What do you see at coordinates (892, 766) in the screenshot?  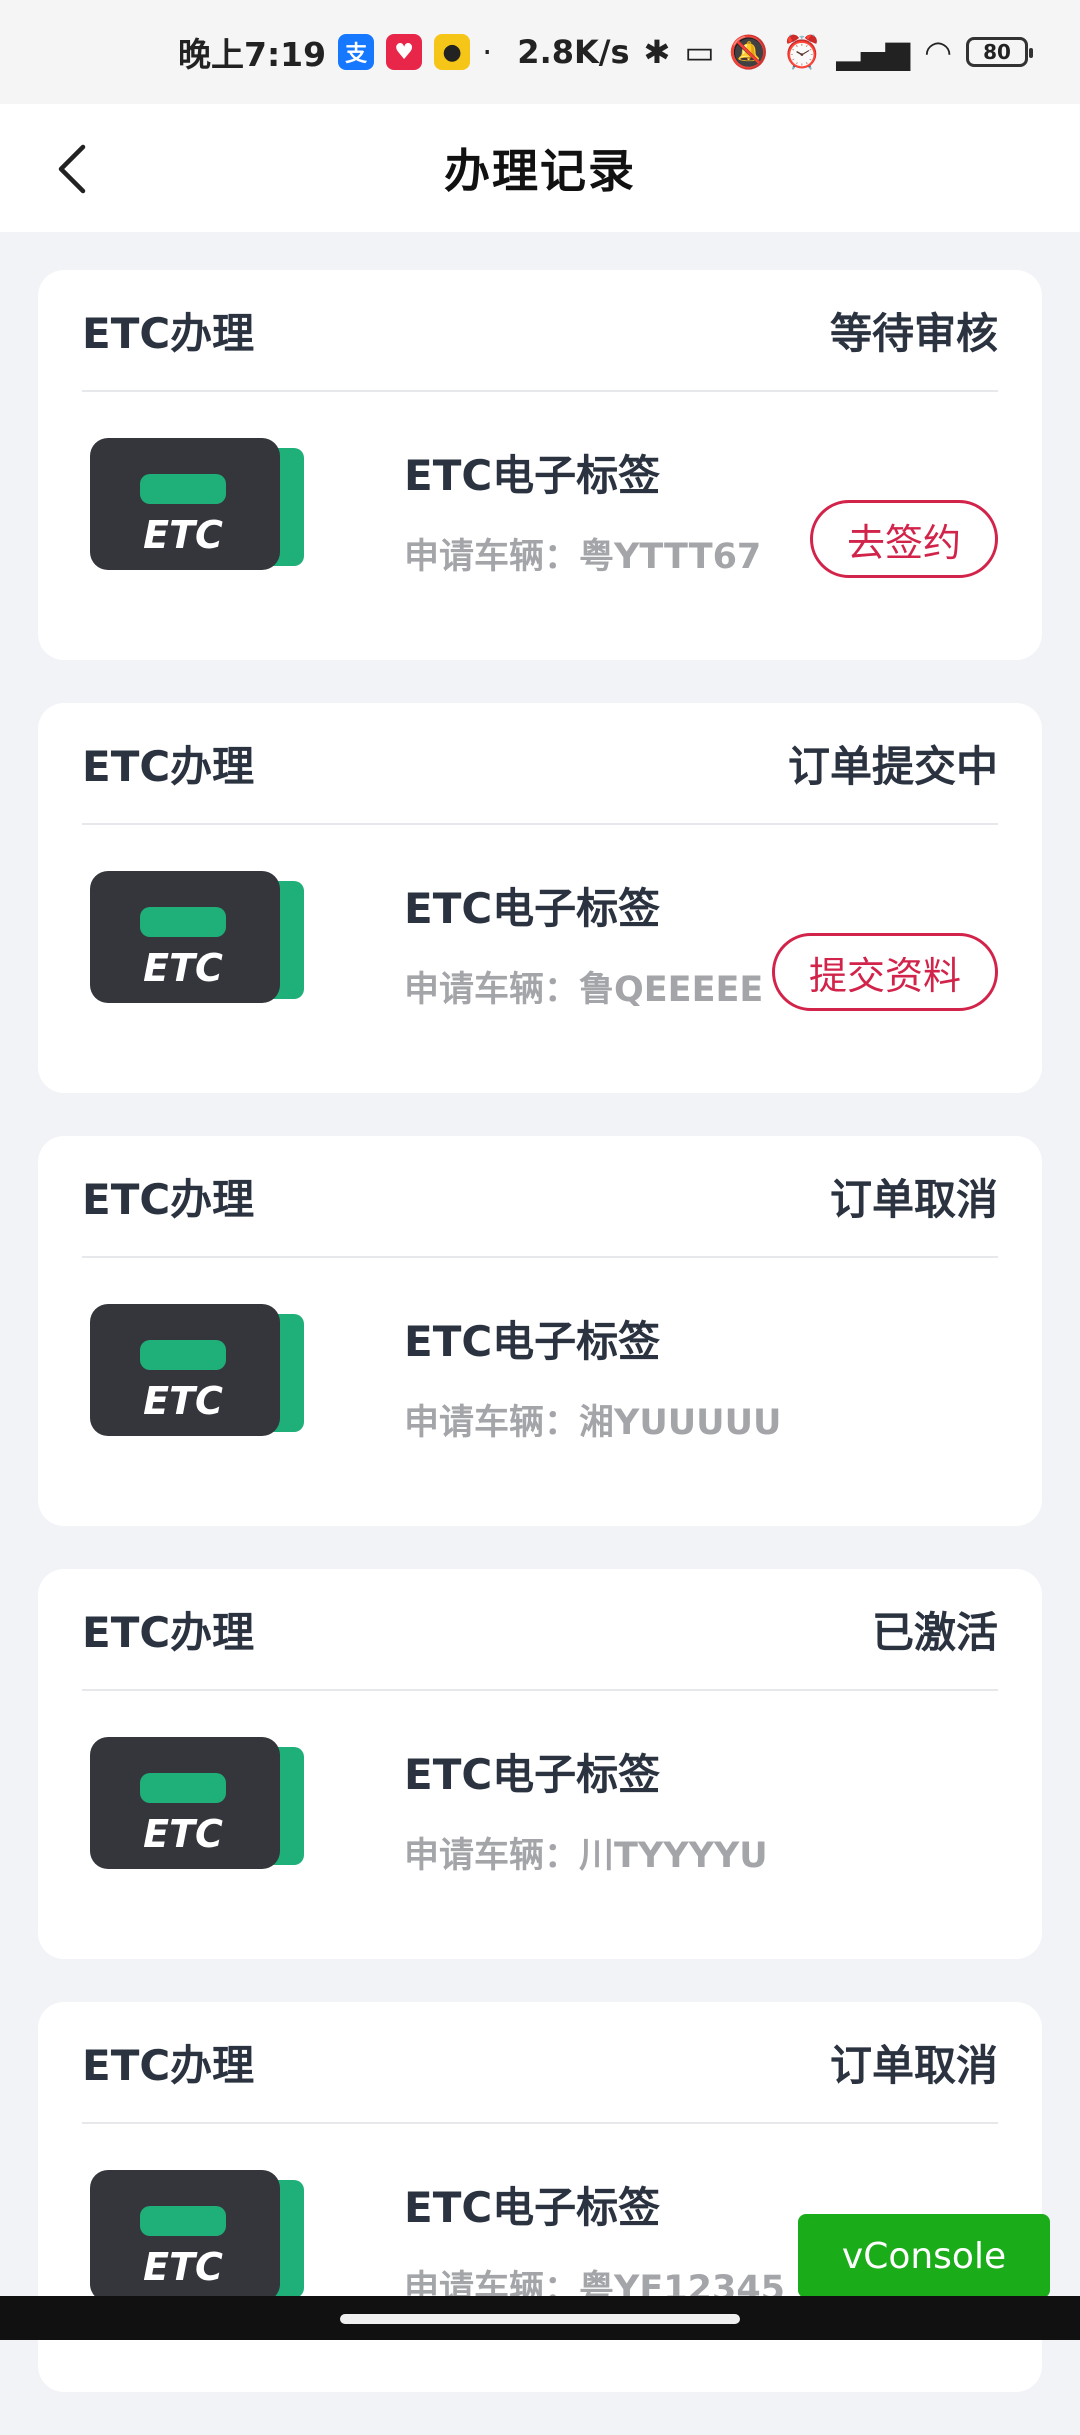 I see `record-status: 订单提交中` at bounding box center [892, 766].